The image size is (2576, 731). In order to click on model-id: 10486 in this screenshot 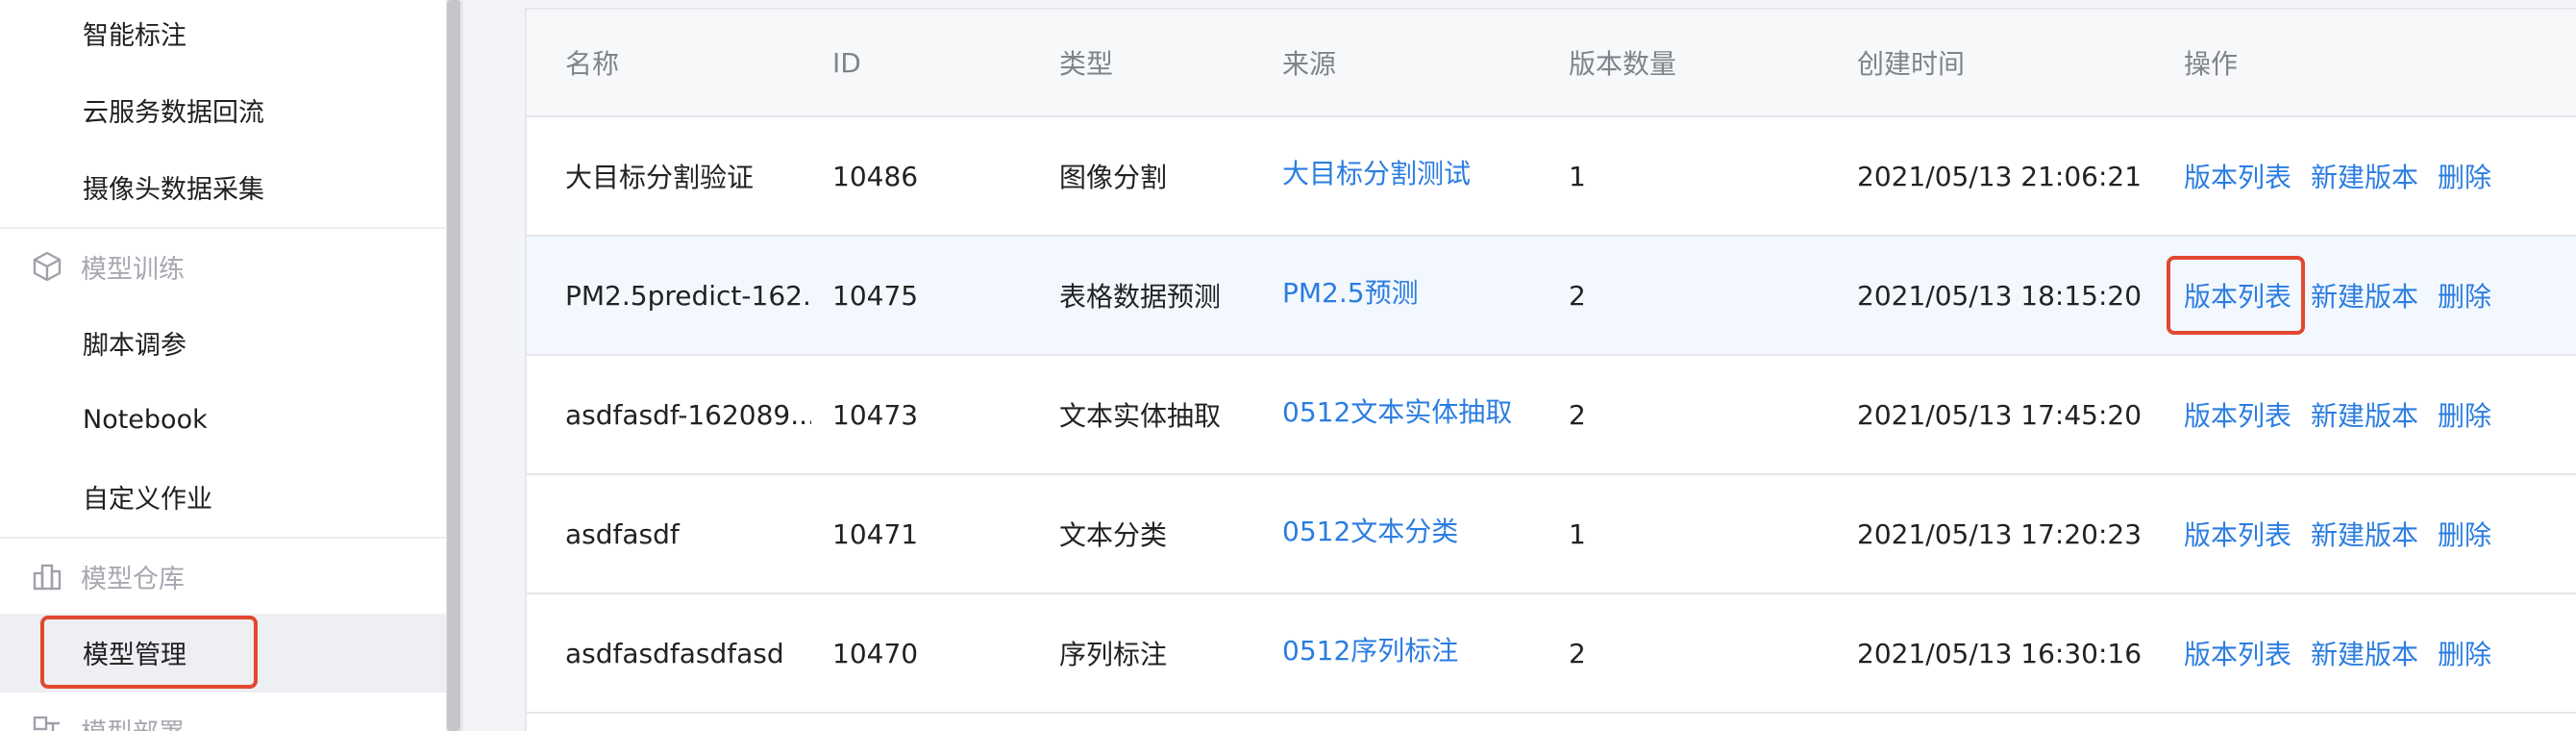, I will do `click(876, 176)`.